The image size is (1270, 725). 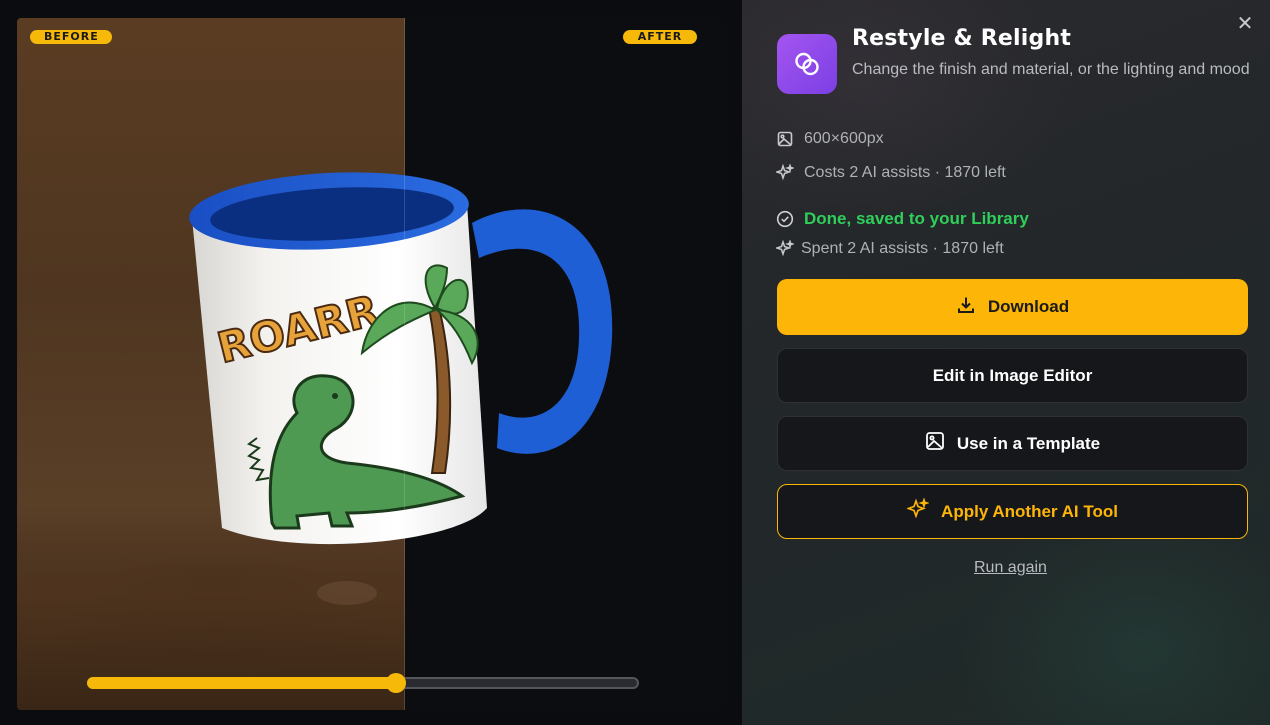 What do you see at coordinates (660, 37) in the screenshot?
I see `after-badge: AFTER` at bounding box center [660, 37].